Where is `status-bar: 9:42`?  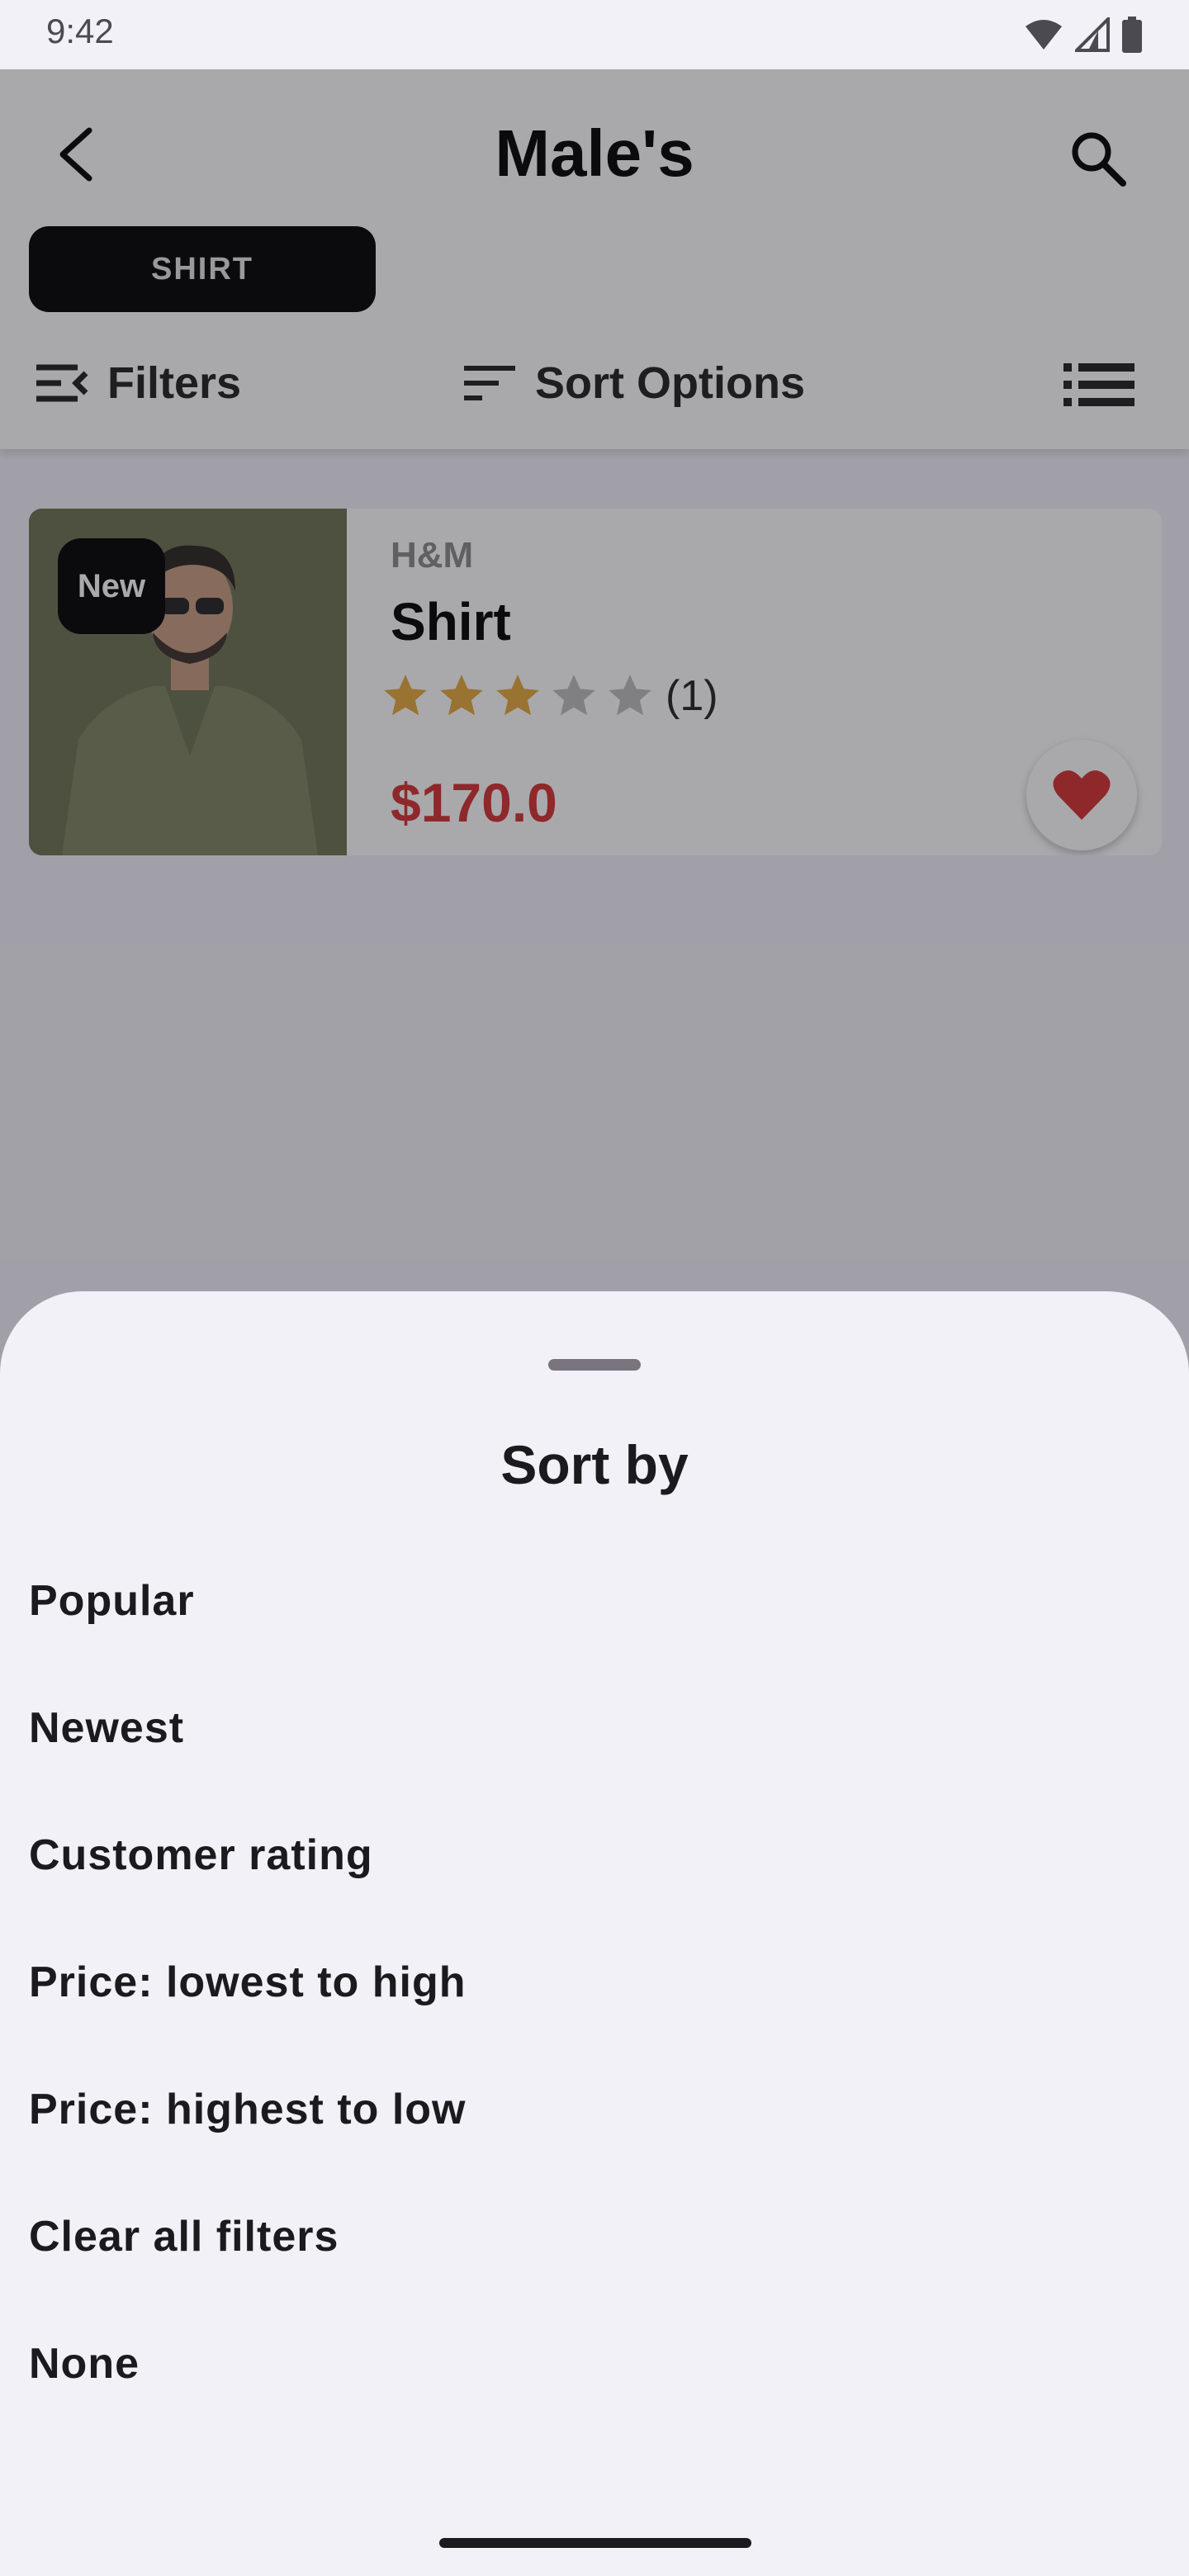 status-bar: 9:42 is located at coordinates (594, 34).